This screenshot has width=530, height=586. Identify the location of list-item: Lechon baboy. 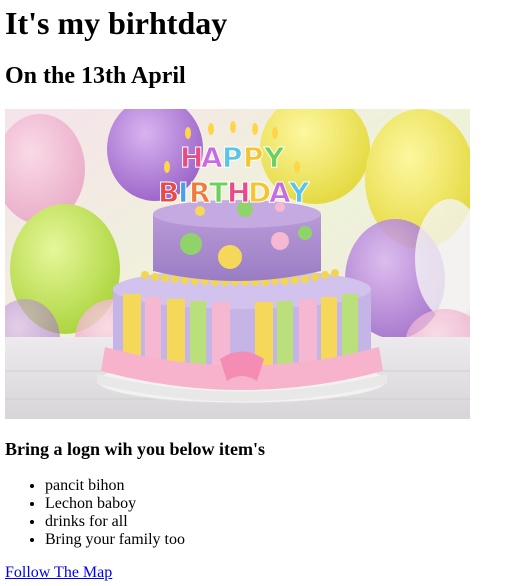
(287, 504).